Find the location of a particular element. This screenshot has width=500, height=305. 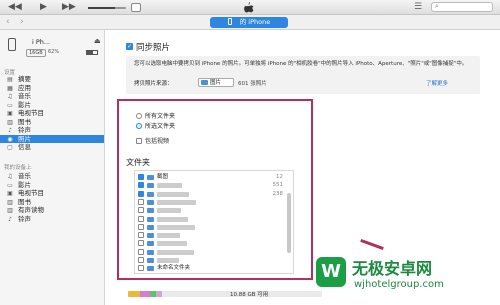

learn-more-link: 了解更多 is located at coordinates (437, 83).